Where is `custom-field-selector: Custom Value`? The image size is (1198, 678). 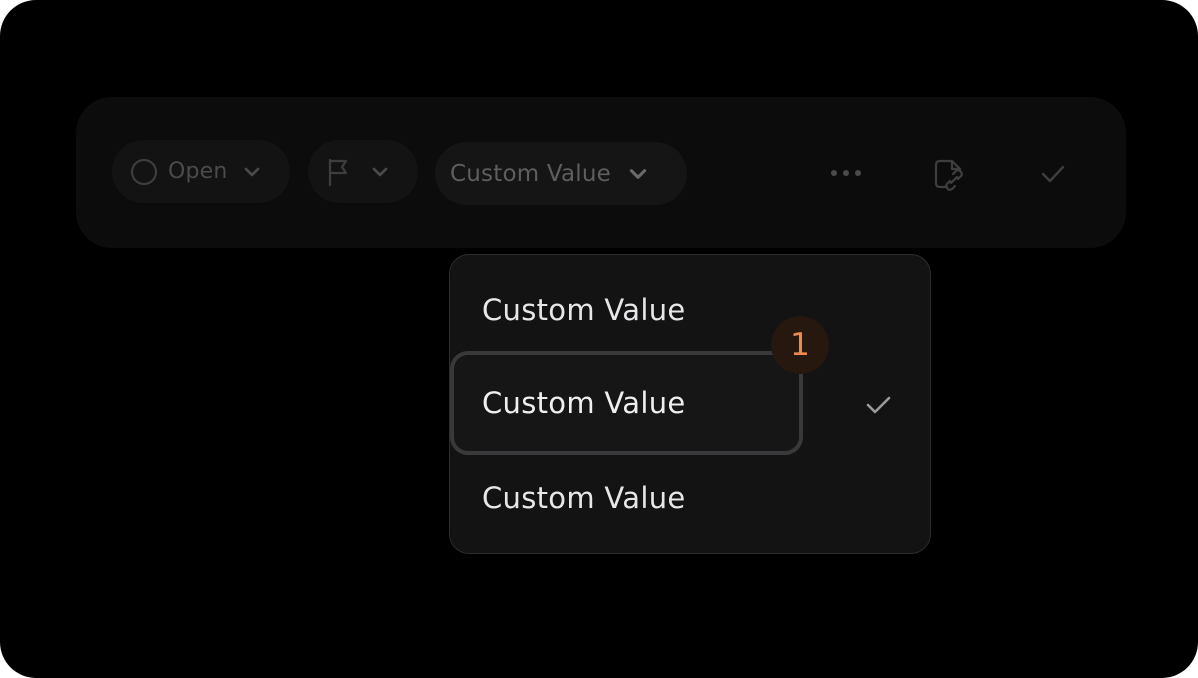
custom-field-selector: Custom Value is located at coordinates (561, 173).